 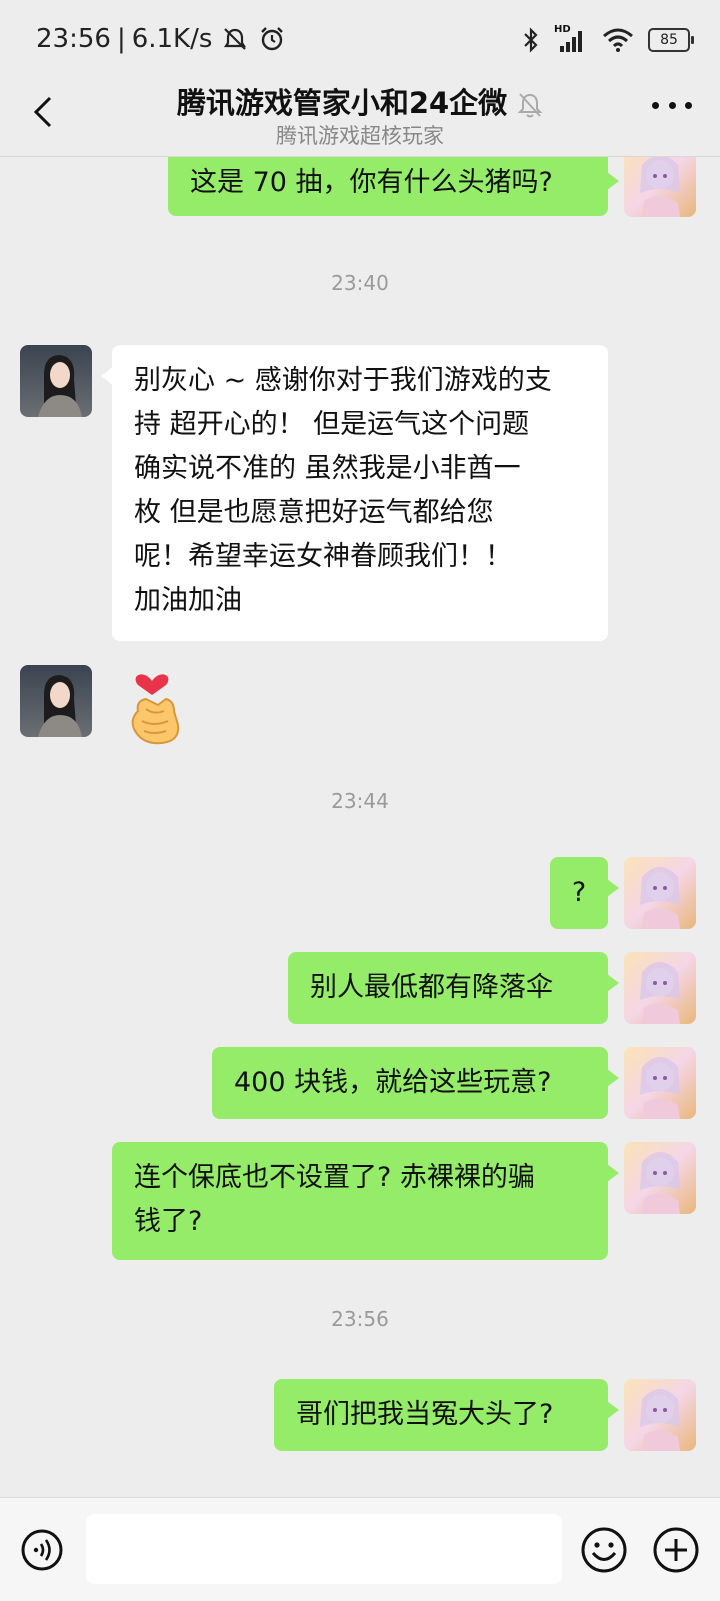 What do you see at coordinates (530, 105) in the screenshot?
I see `bell-off-icon` at bounding box center [530, 105].